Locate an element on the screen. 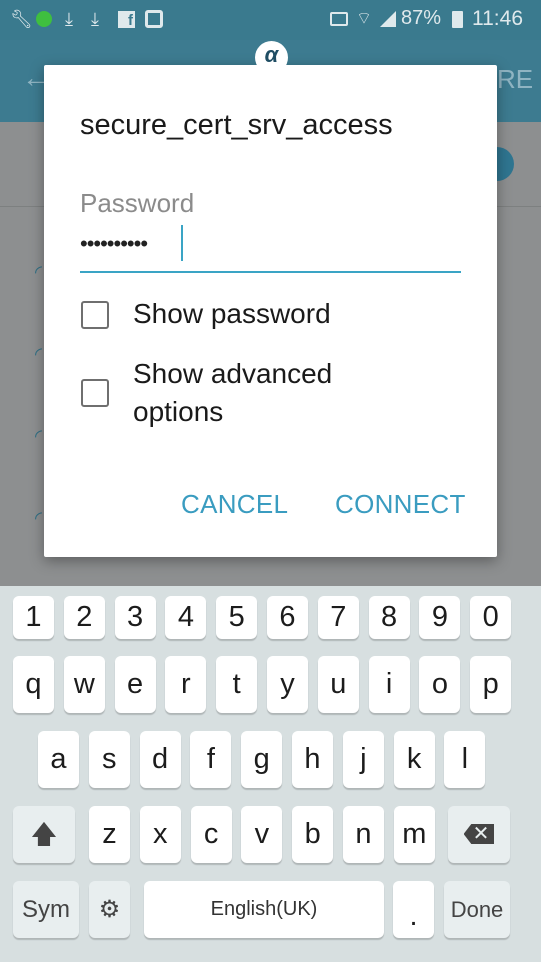  key-n: n is located at coordinates (363, 834).